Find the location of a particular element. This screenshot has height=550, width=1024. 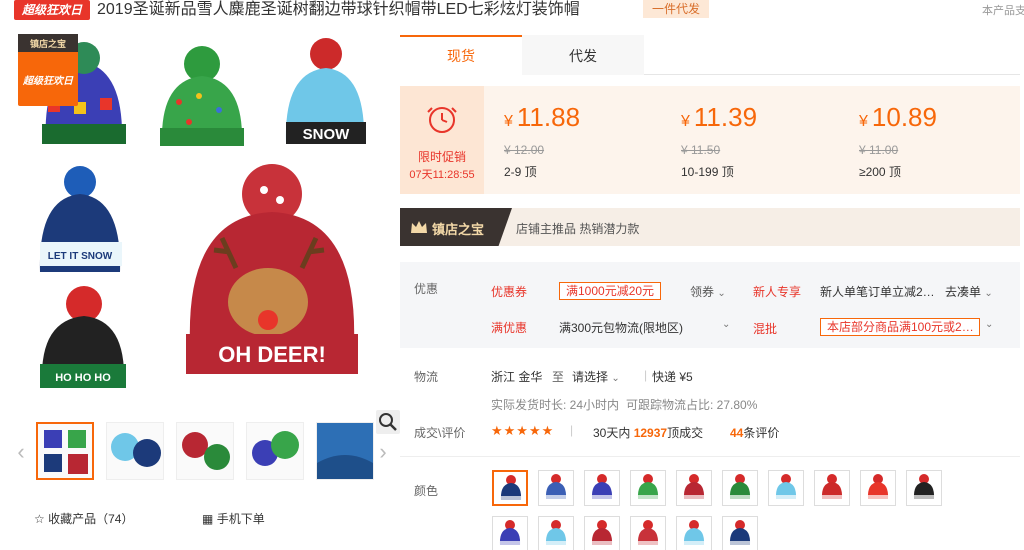

tab-dropship: 代发 is located at coordinates (583, 55).